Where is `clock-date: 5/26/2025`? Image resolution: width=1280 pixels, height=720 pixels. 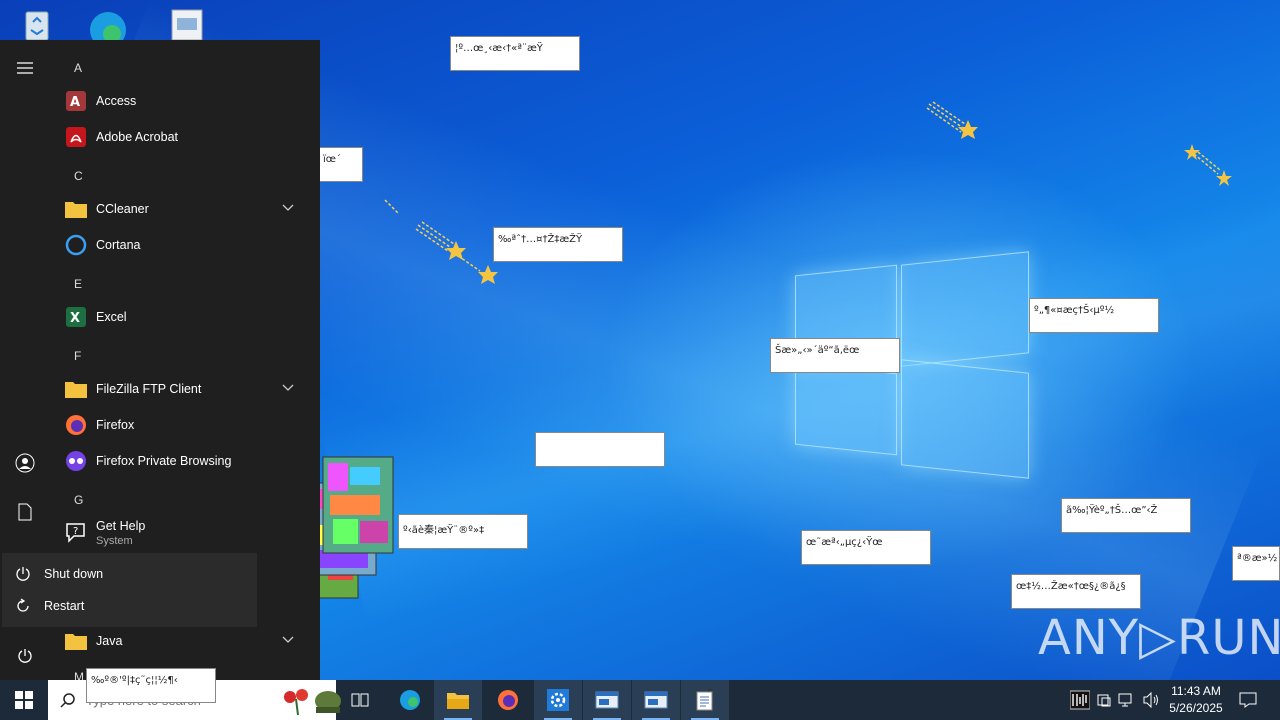 clock-date: 5/26/2025 is located at coordinates (1196, 708).